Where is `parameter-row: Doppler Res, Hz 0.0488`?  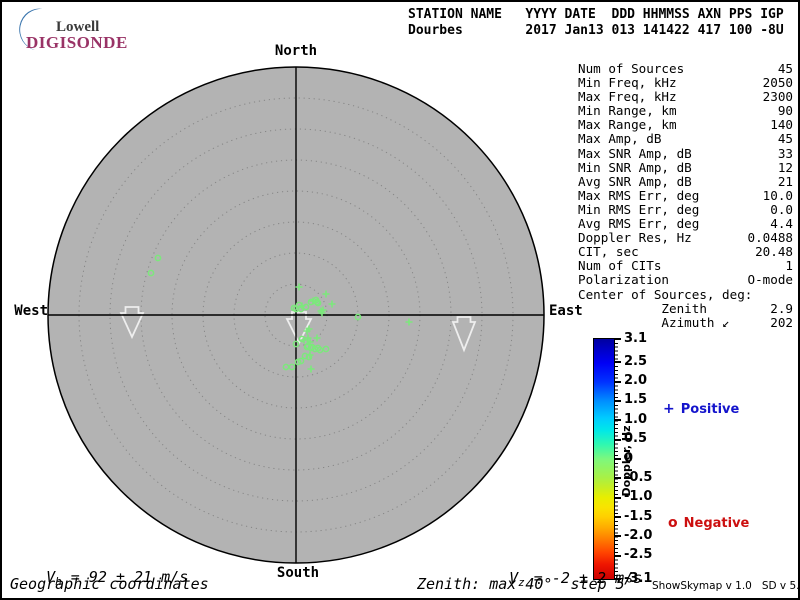 parameter-row: Doppler Res, Hz 0.0488 is located at coordinates (685, 238).